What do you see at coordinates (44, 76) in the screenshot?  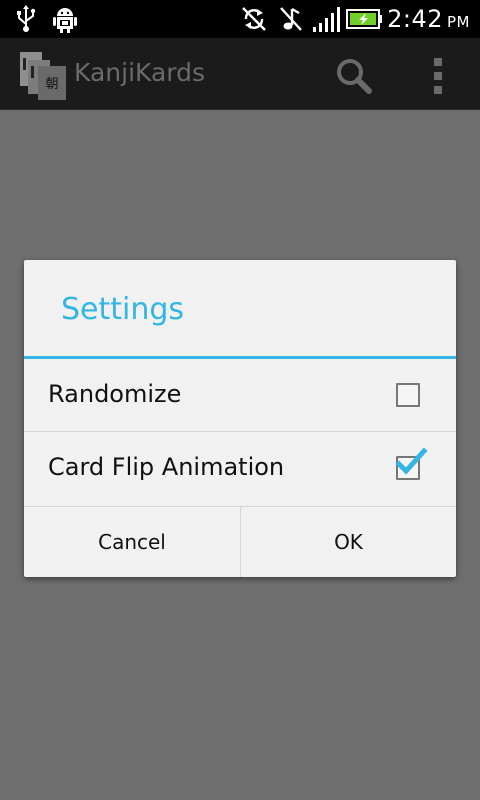 I see `app-icon: 朝` at bounding box center [44, 76].